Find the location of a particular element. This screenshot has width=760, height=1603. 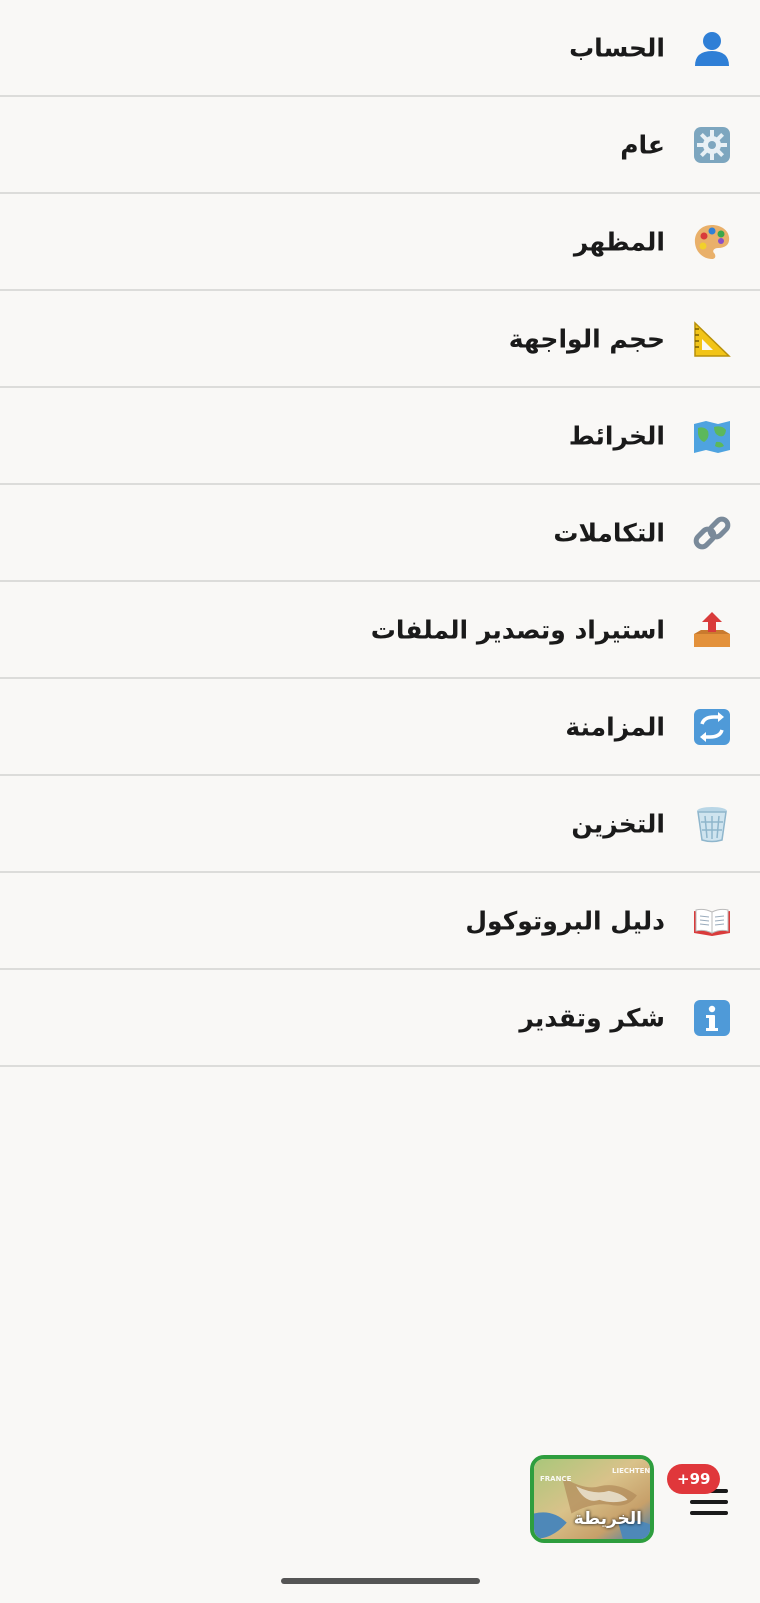

notification-badge: +99 is located at coordinates (694, 1479).